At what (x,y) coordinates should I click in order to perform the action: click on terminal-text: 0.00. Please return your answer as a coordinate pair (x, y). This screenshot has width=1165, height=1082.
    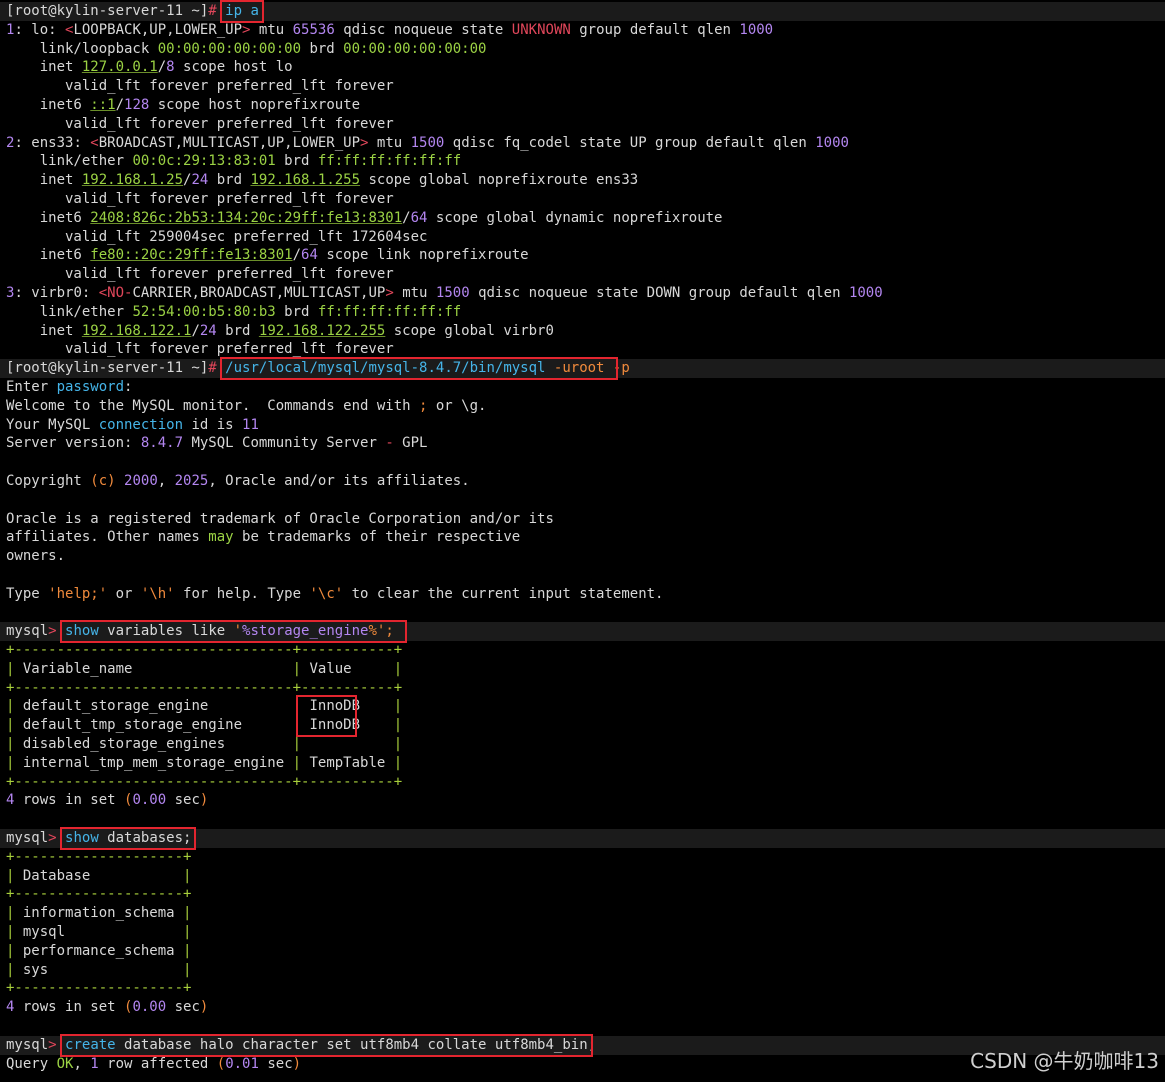
    Looking at the image, I should click on (149, 1007).